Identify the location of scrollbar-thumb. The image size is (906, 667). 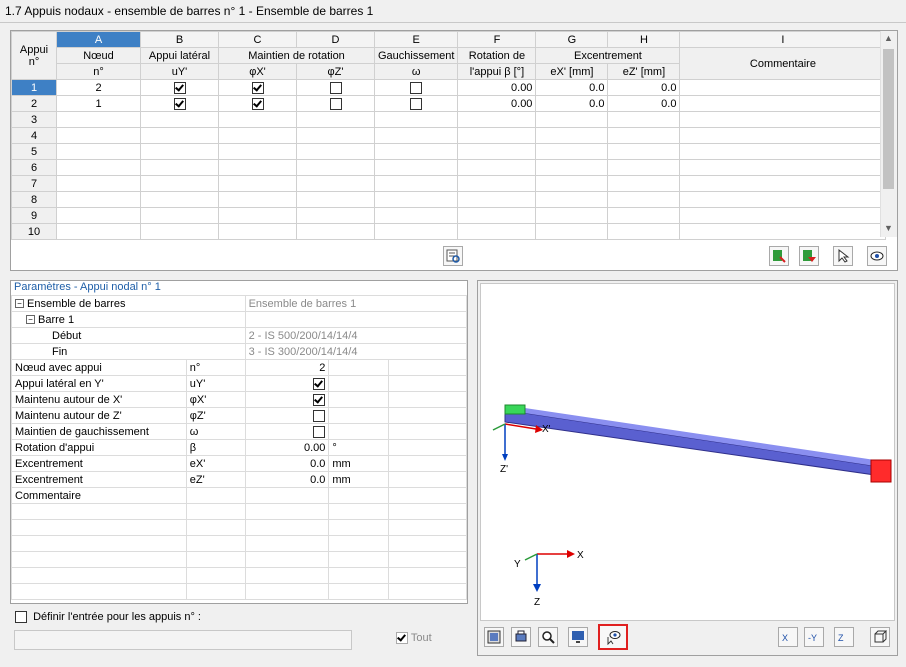
(888, 119).